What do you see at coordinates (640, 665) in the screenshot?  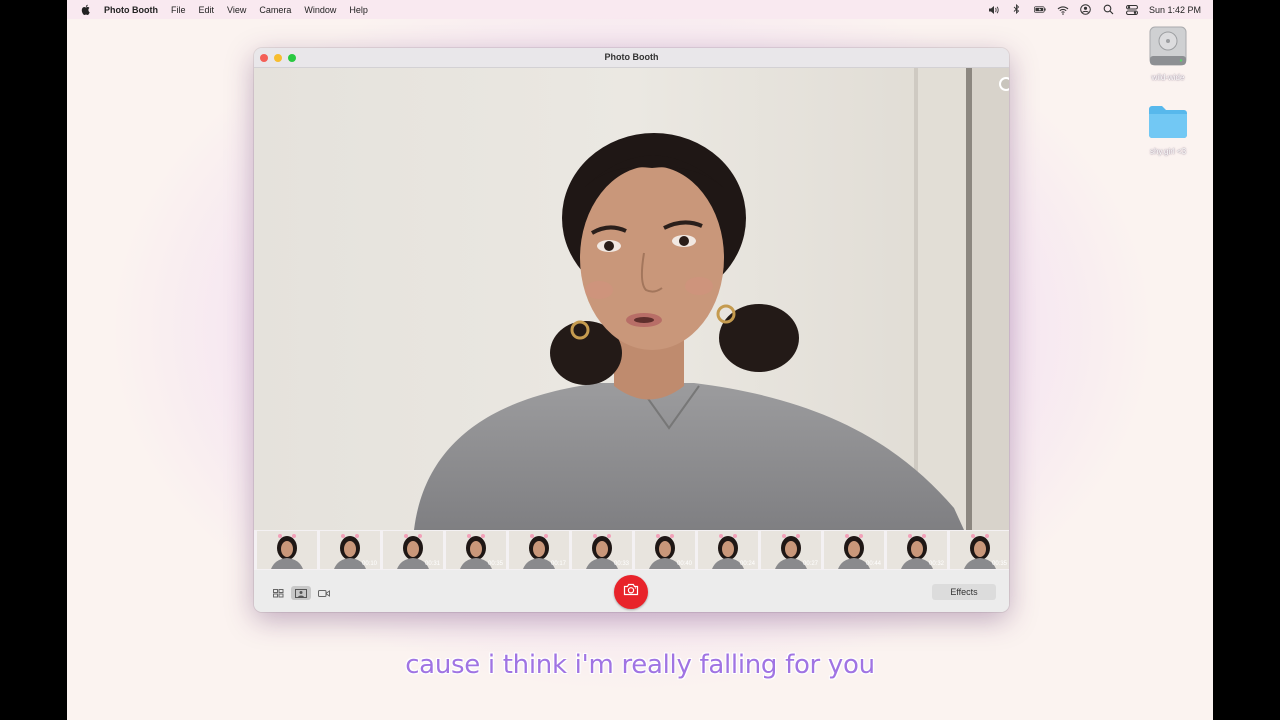 I see `caption-text: cause i think i'm really falling for you` at bounding box center [640, 665].